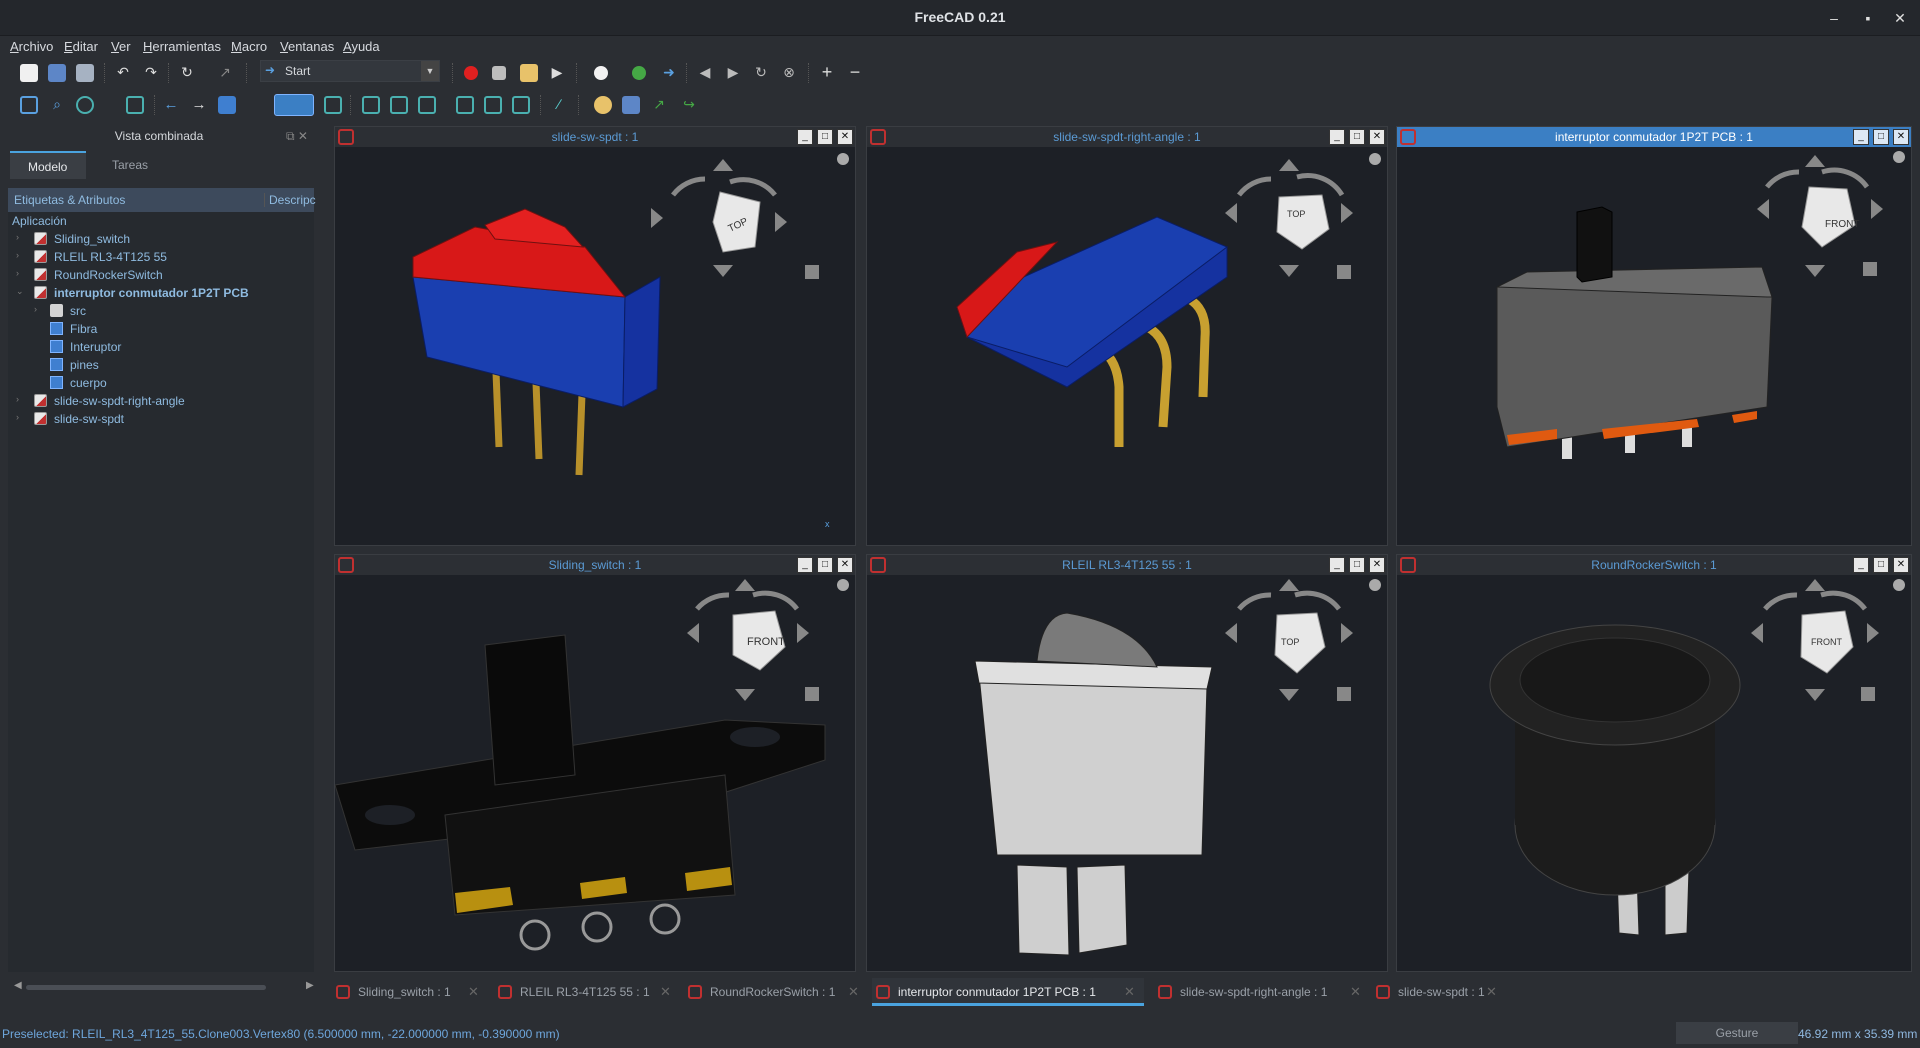 The width and height of the screenshot is (1920, 1048). What do you see at coordinates (187, 73) in the screenshot?
I see `refresh-icon: ↻` at bounding box center [187, 73].